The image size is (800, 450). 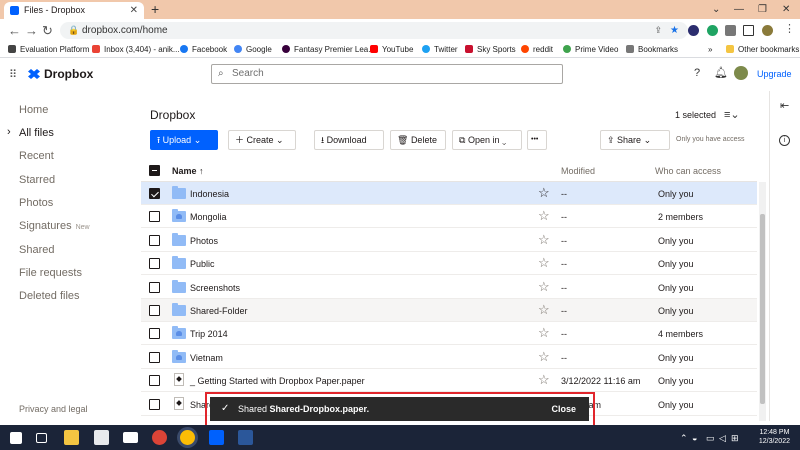 What do you see at coordinates (202, 264) in the screenshot?
I see `file-name: Public` at bounding box center [202, 264].